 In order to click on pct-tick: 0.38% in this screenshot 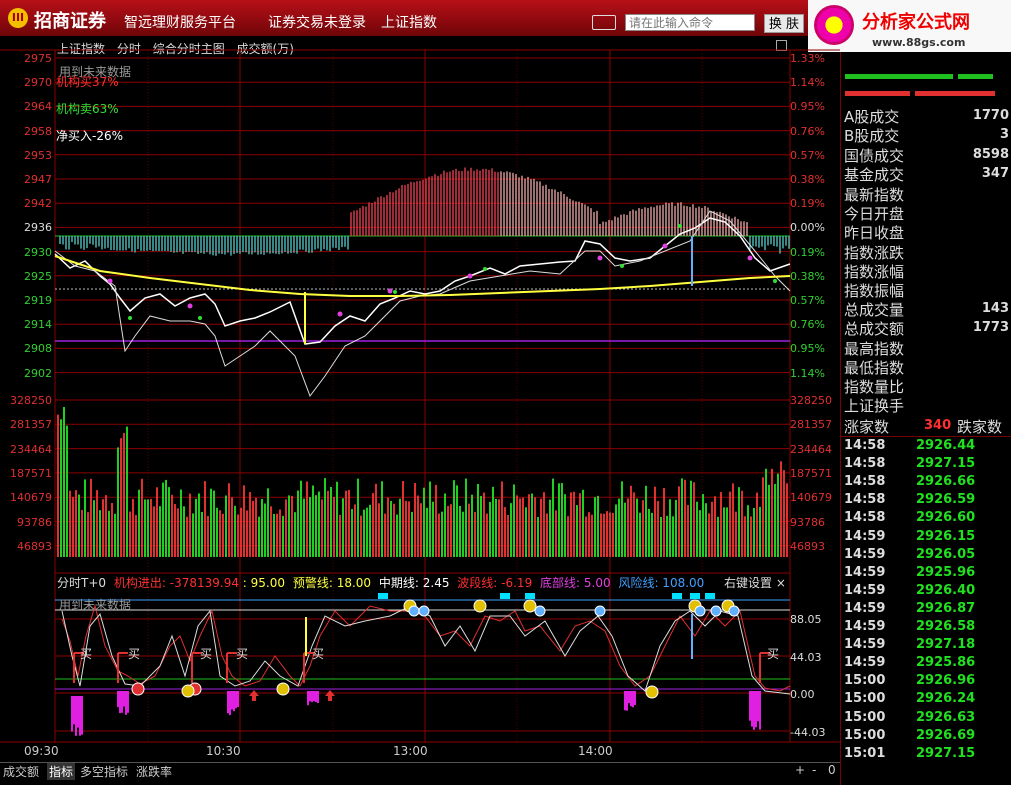, I will do `click(807, 276)`.